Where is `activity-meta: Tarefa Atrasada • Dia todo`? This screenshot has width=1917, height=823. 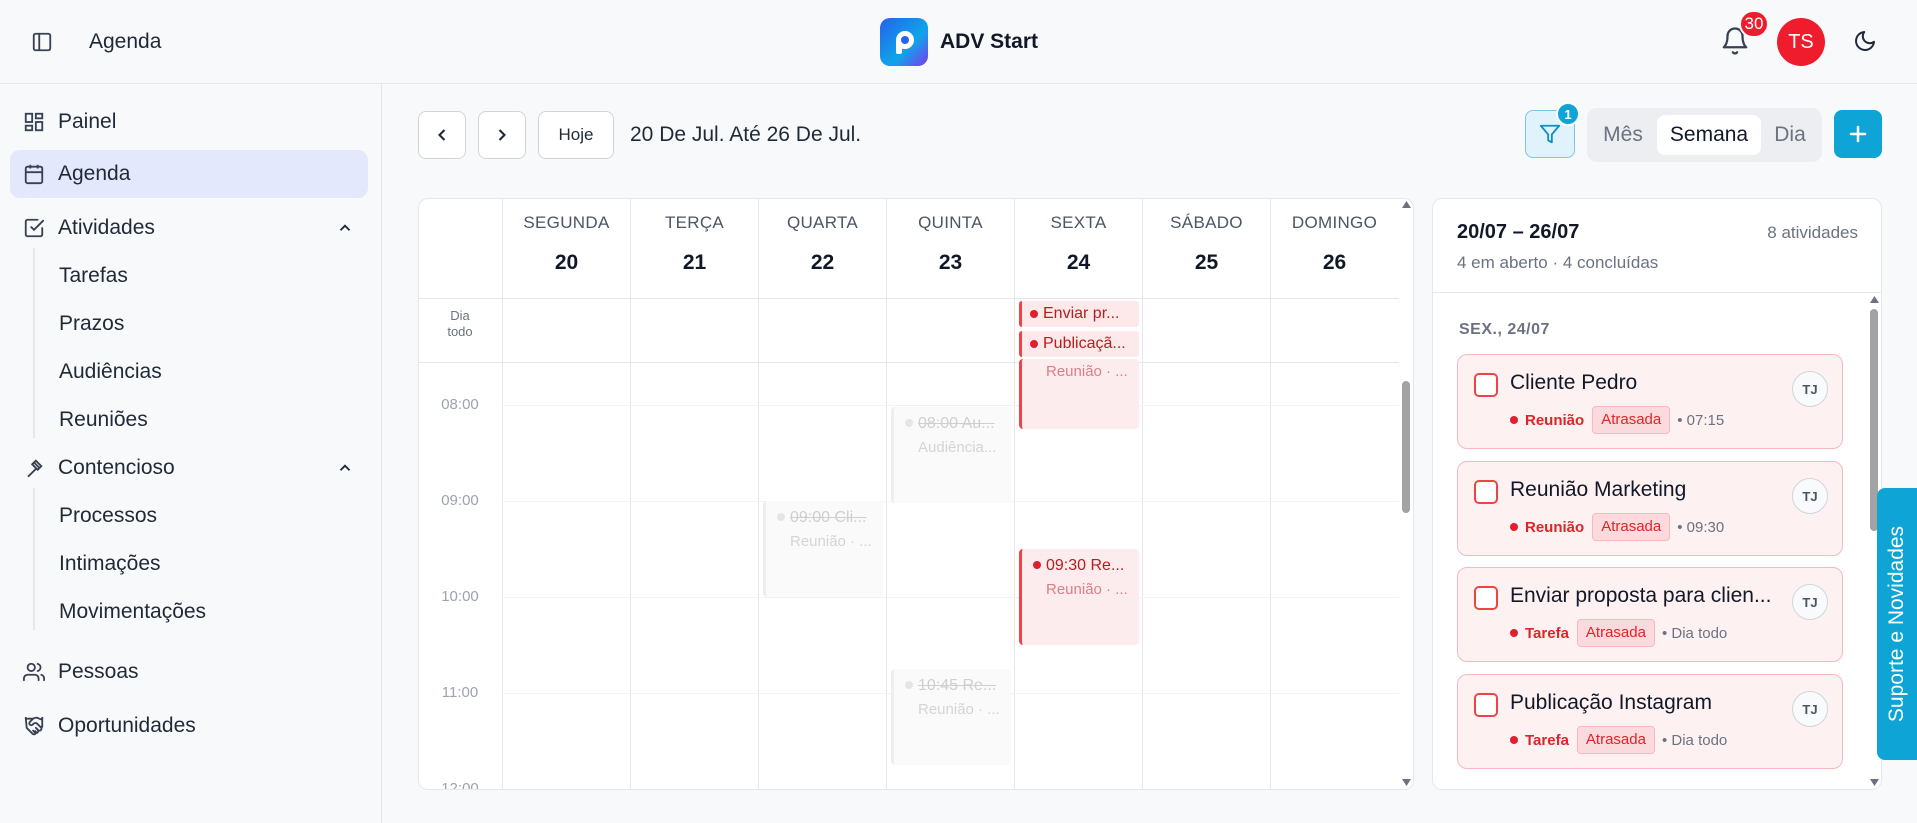 activity-meta: Tarefa Atrasada • Dia todo is located at coordinates (1618, 740).